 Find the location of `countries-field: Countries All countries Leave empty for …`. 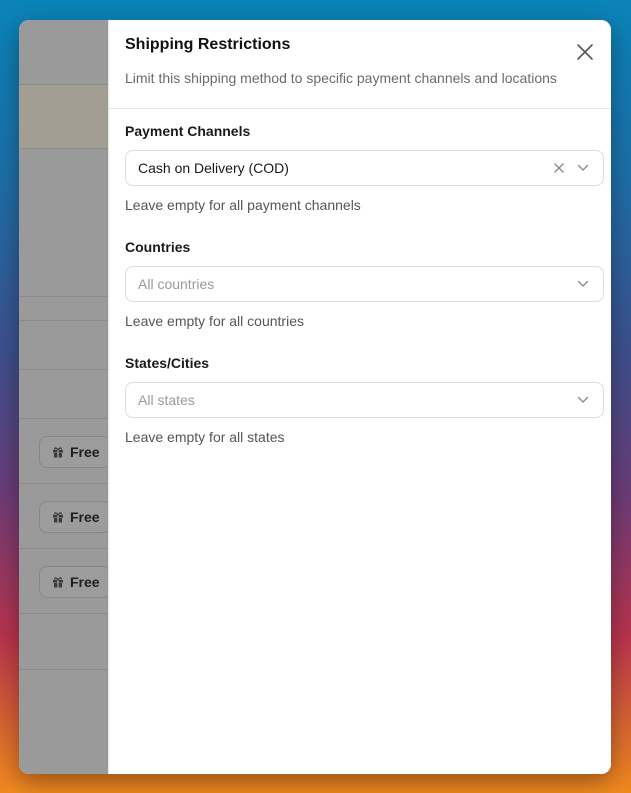

countries-field: Countries All countries Leave empty for … is located at coordinates (364, 284).